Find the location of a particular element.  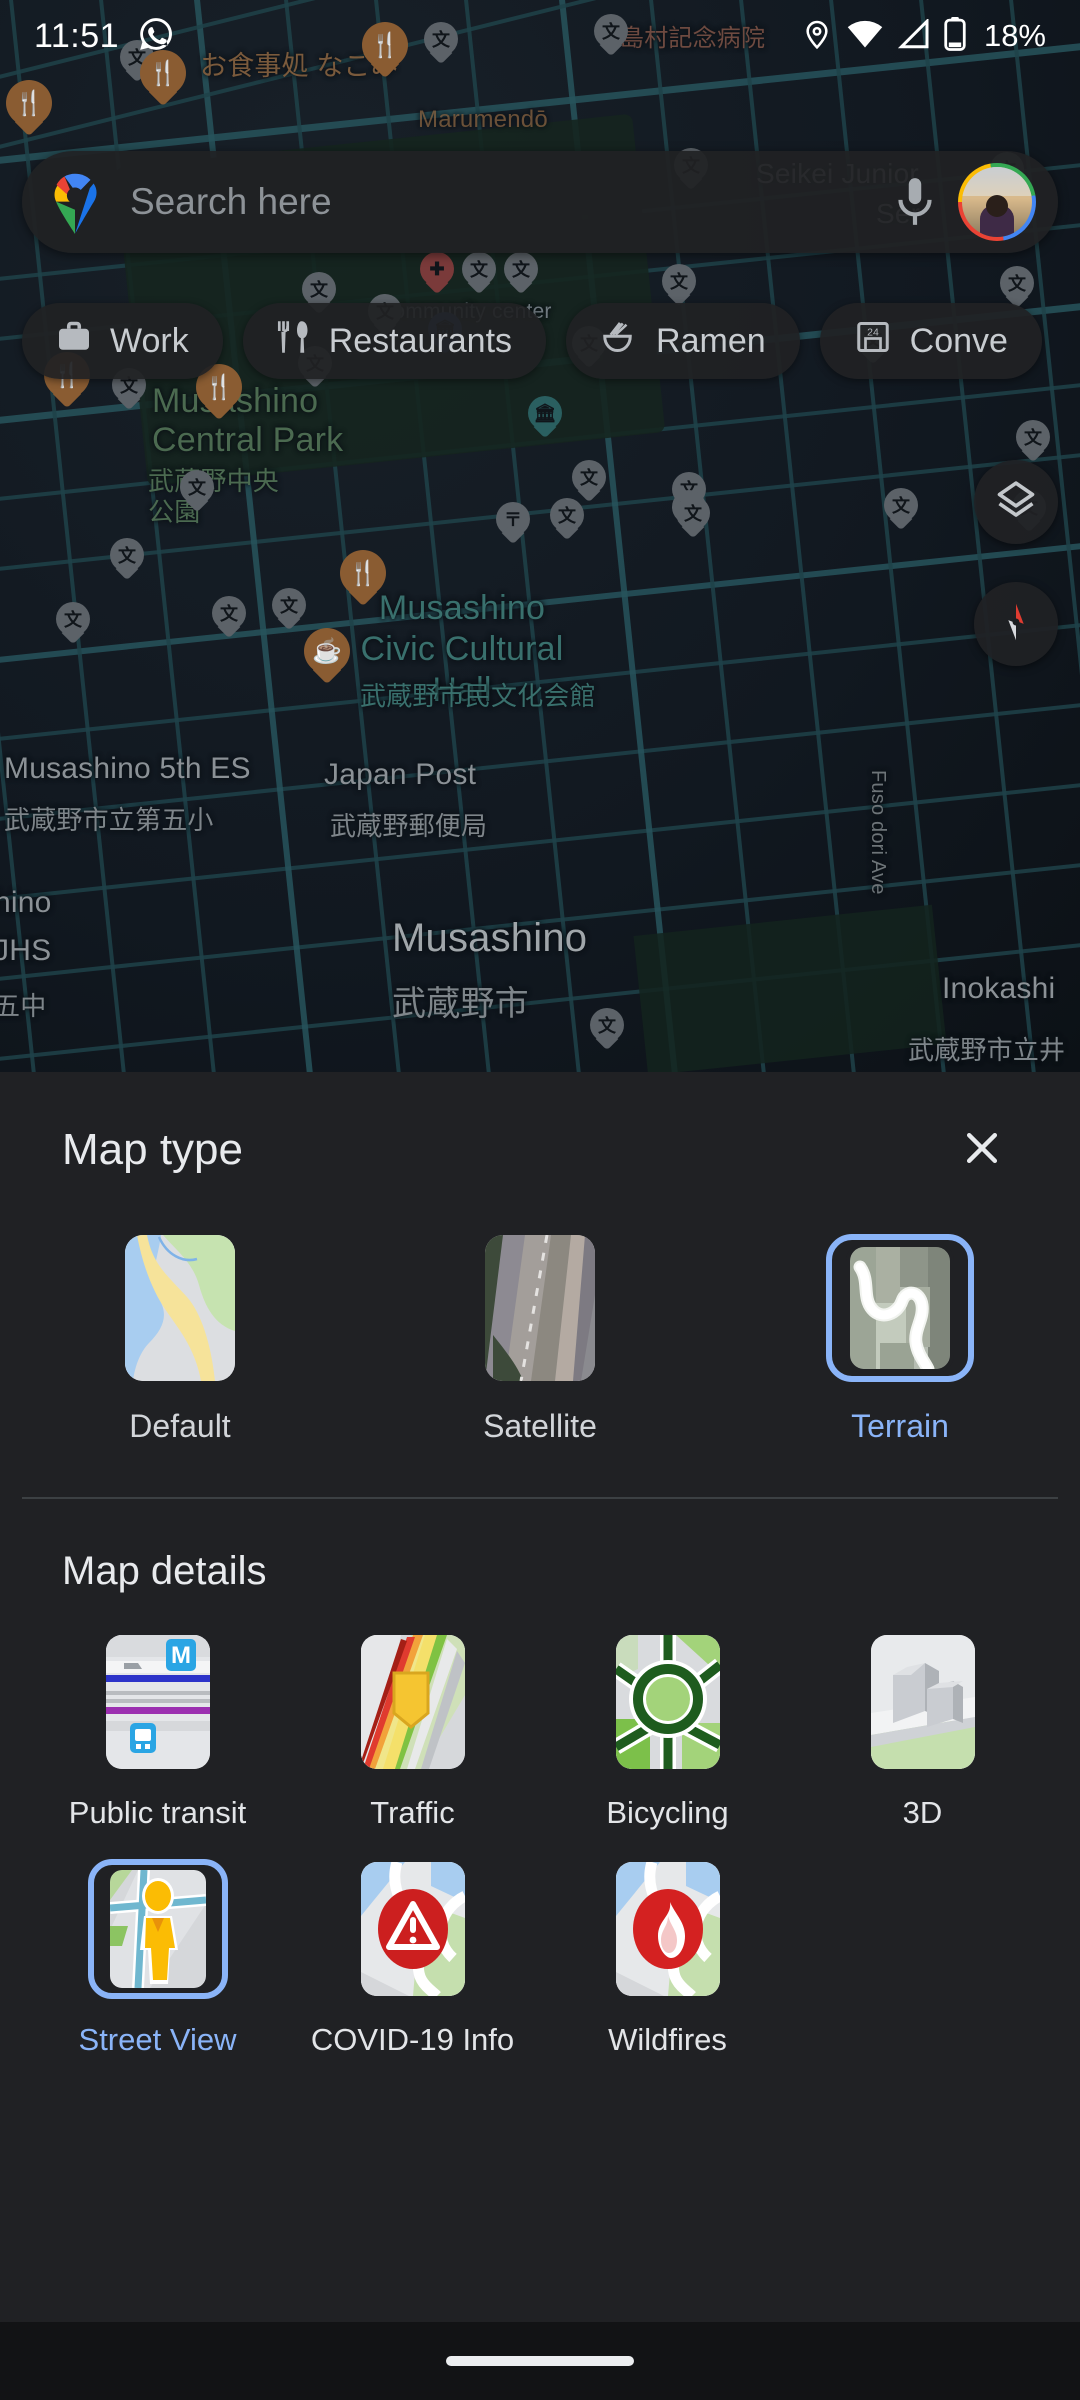

search-bar: Search here is located at coordinates (540, 202).